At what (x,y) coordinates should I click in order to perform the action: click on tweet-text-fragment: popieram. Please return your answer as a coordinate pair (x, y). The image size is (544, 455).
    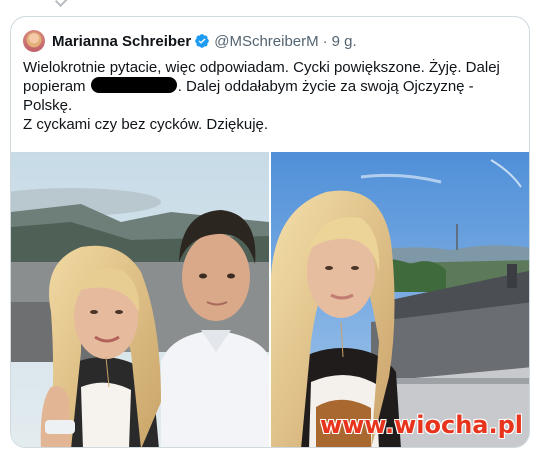
    Looking at the image, I should click on (54, 86).